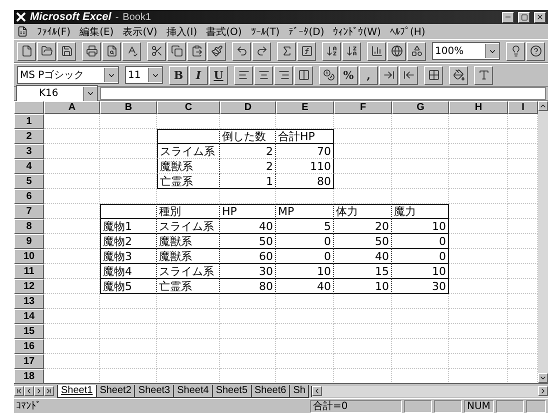  I want to click on sheet-tab: Sheet1, so click(77, 391).